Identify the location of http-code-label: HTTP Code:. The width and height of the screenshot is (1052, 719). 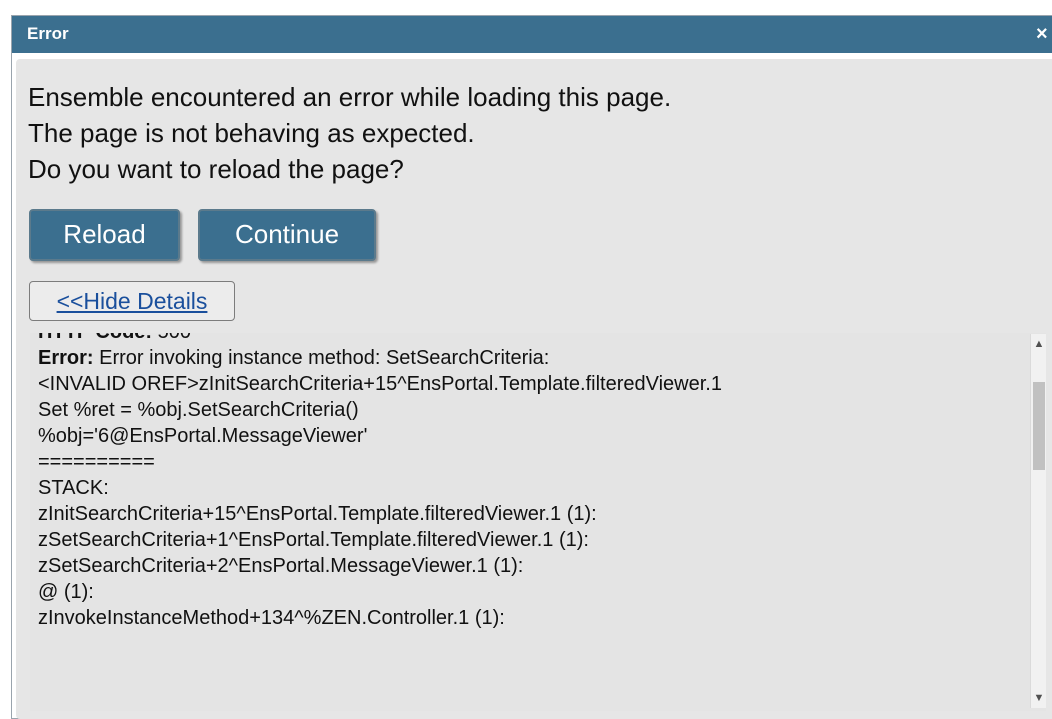
(95, 338).